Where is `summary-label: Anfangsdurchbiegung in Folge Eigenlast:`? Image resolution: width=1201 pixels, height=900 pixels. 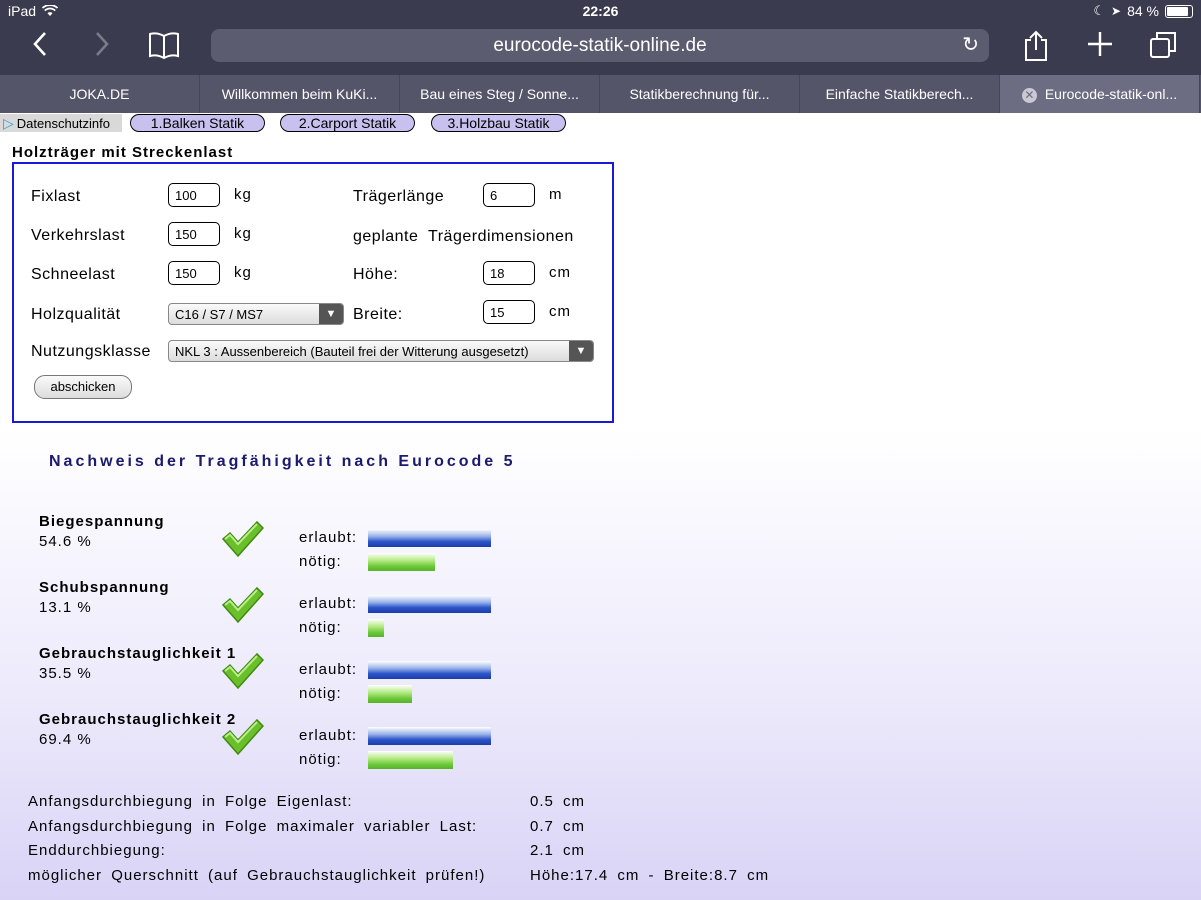 summary-label: Anfangsdurchbiegung in Folge Eigenlast: is located at coordinates (190, 801).